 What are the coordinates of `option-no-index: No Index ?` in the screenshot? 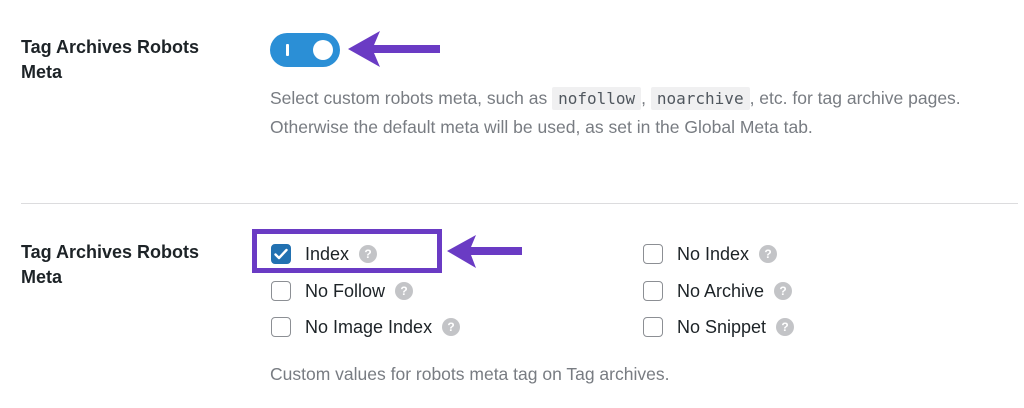 It's located at (710, 254).